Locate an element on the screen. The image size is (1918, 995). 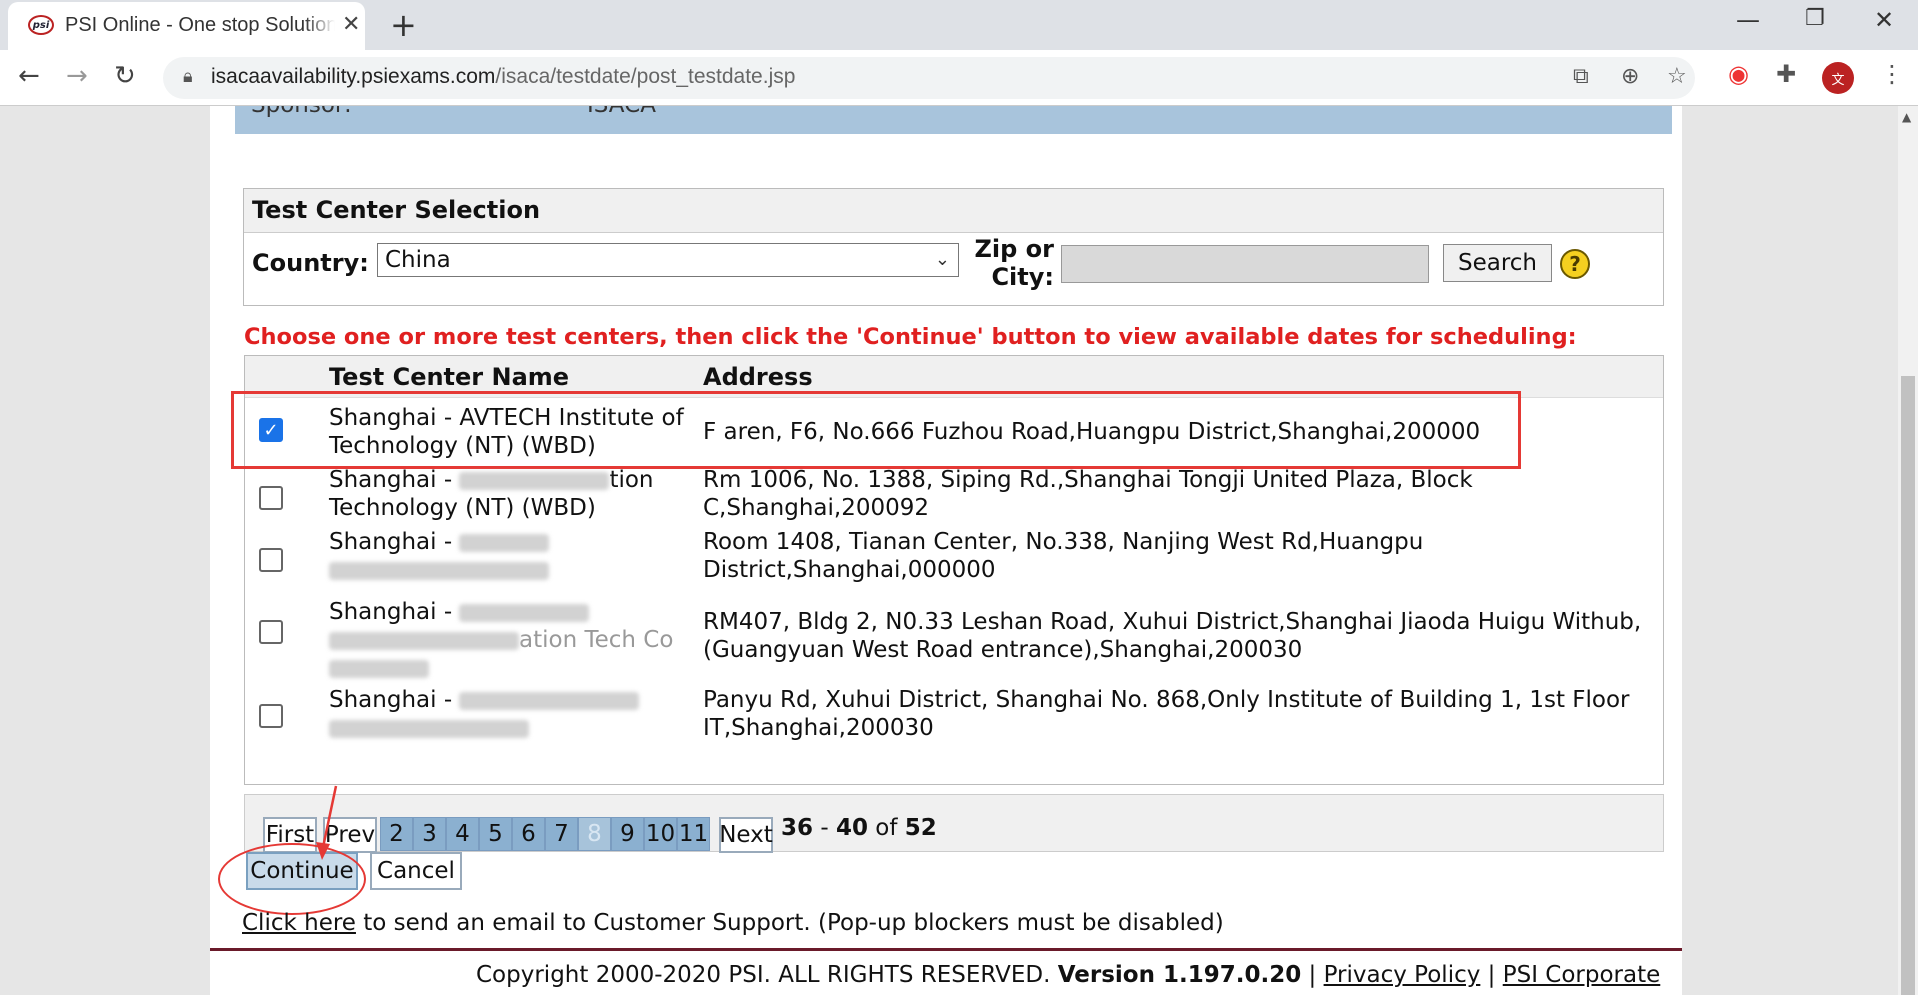
chrome-extension-icon: ◉ is located at coordinates (1738, 74).